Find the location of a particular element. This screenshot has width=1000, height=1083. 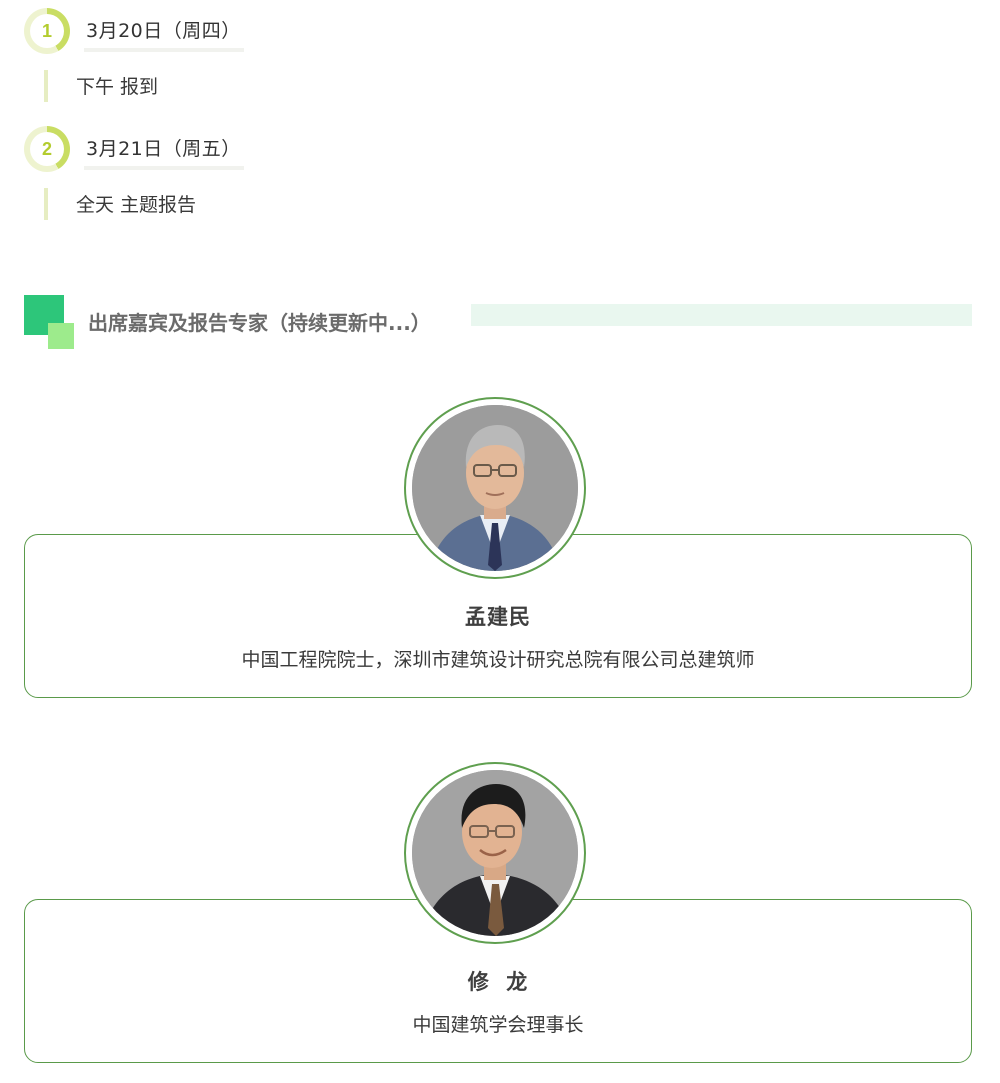

schedule-detail: 全天 主题报告 is located at coordinates (136, 205).